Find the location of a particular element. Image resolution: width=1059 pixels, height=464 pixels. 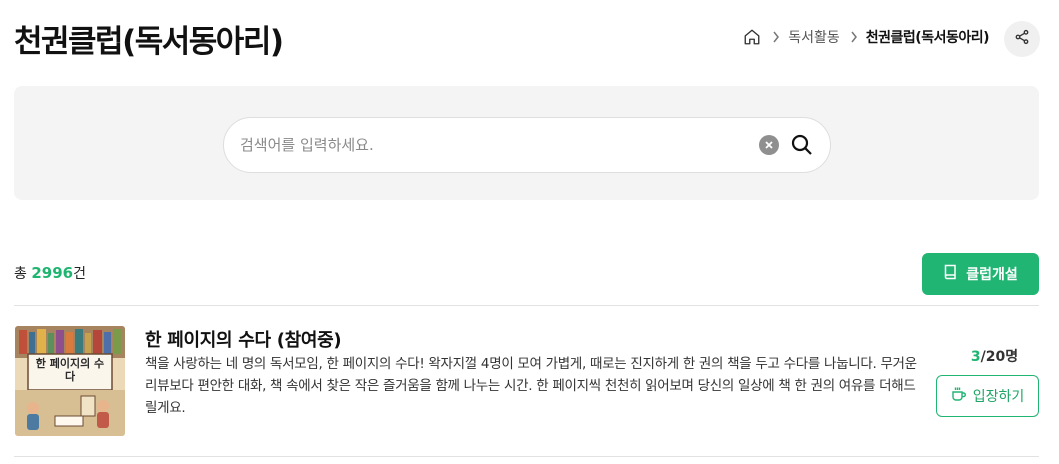

search-icon is located at coordinates (802, 145).